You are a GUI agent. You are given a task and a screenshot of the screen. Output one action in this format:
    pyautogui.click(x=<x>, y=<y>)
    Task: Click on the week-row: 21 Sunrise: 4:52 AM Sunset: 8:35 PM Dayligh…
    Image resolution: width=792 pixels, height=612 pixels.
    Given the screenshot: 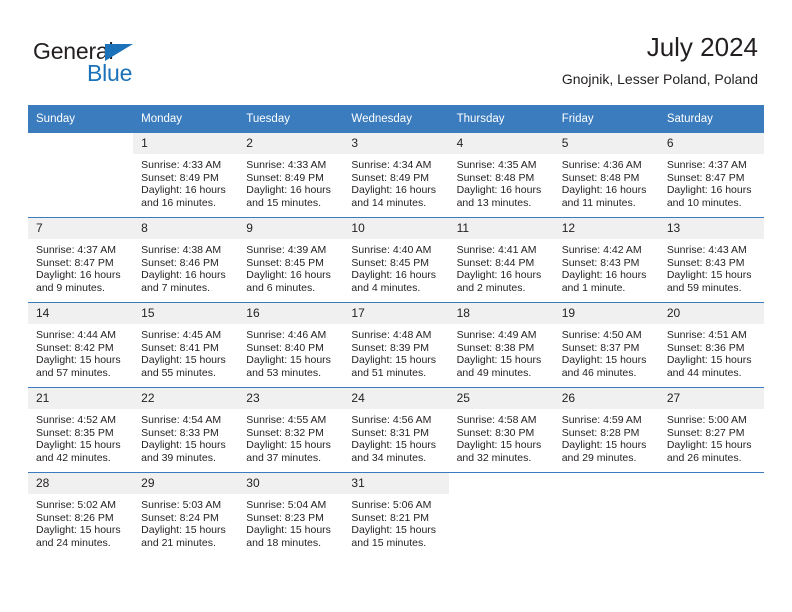 What is the action you would take?
    pyautogui.click(x=396, y=430)
    